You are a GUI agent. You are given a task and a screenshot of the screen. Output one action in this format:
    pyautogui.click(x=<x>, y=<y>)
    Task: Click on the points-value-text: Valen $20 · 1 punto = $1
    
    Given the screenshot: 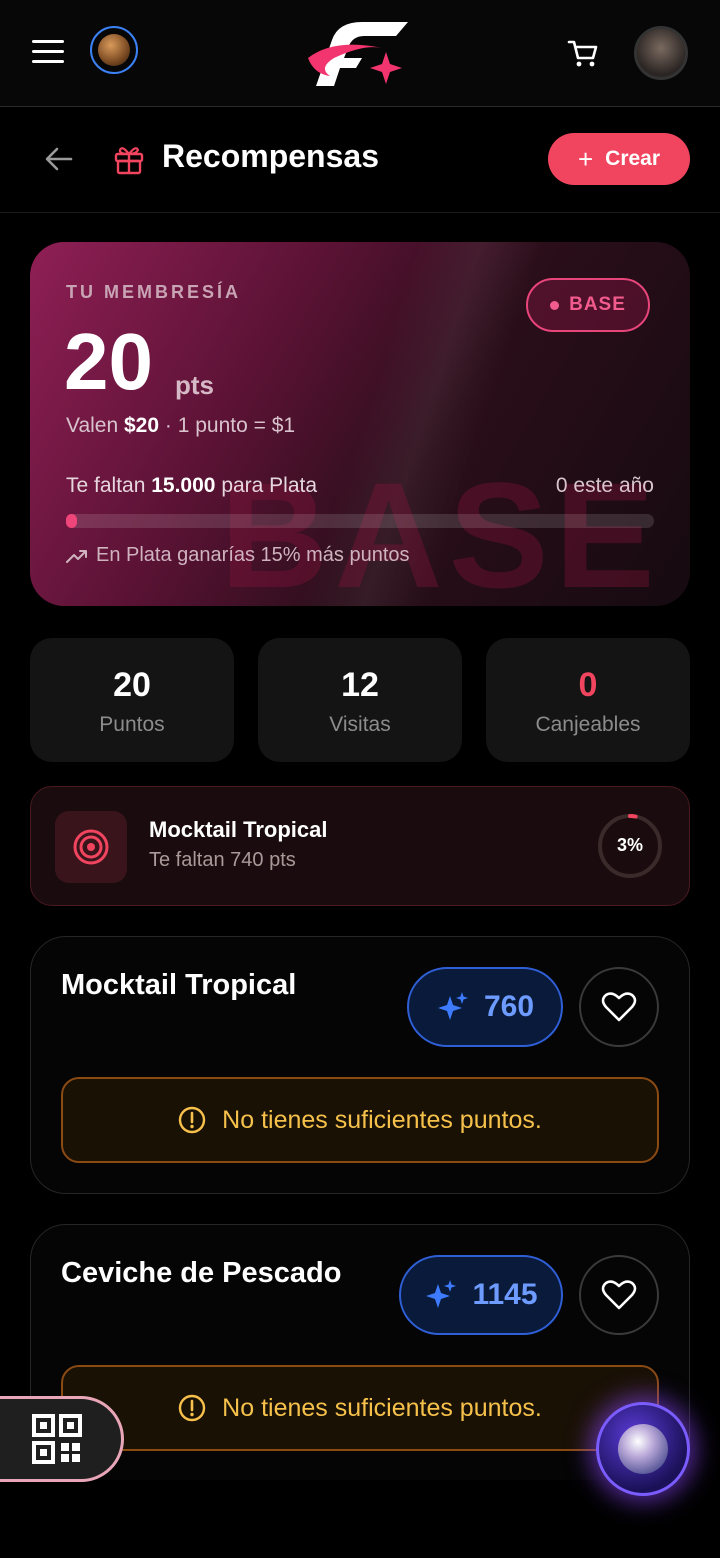 What is the action you would take?
    pyautogui.click(x=180, y=426)
    